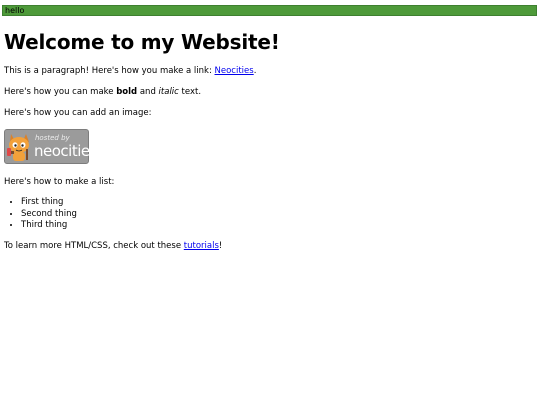 This screenshot has width=540, height=405. What do you see at coordinates (220, 246) in the screenshot?
I see `paragraph-text: !` at bounding box center [220, 246].